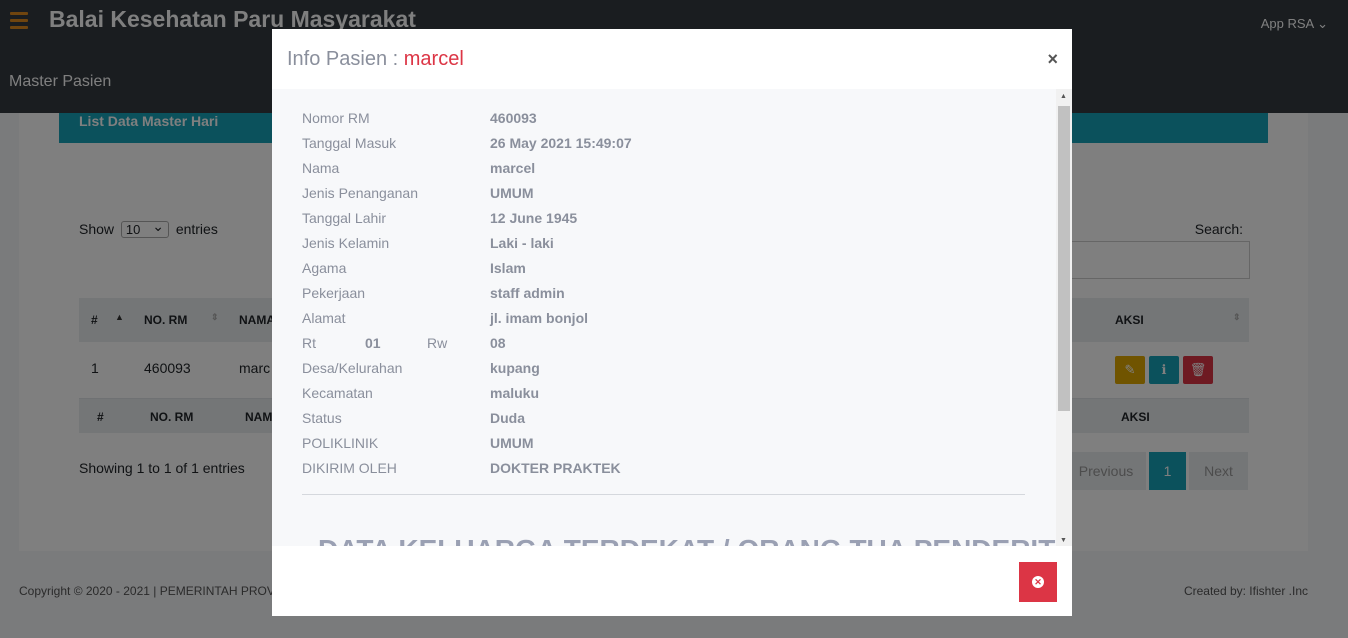 This screenshot has width=1348, height=638. What do you see at coordinates (373, 343) in the screenshot?
I see `rt-value: 01` at bounding box center [373, 343].